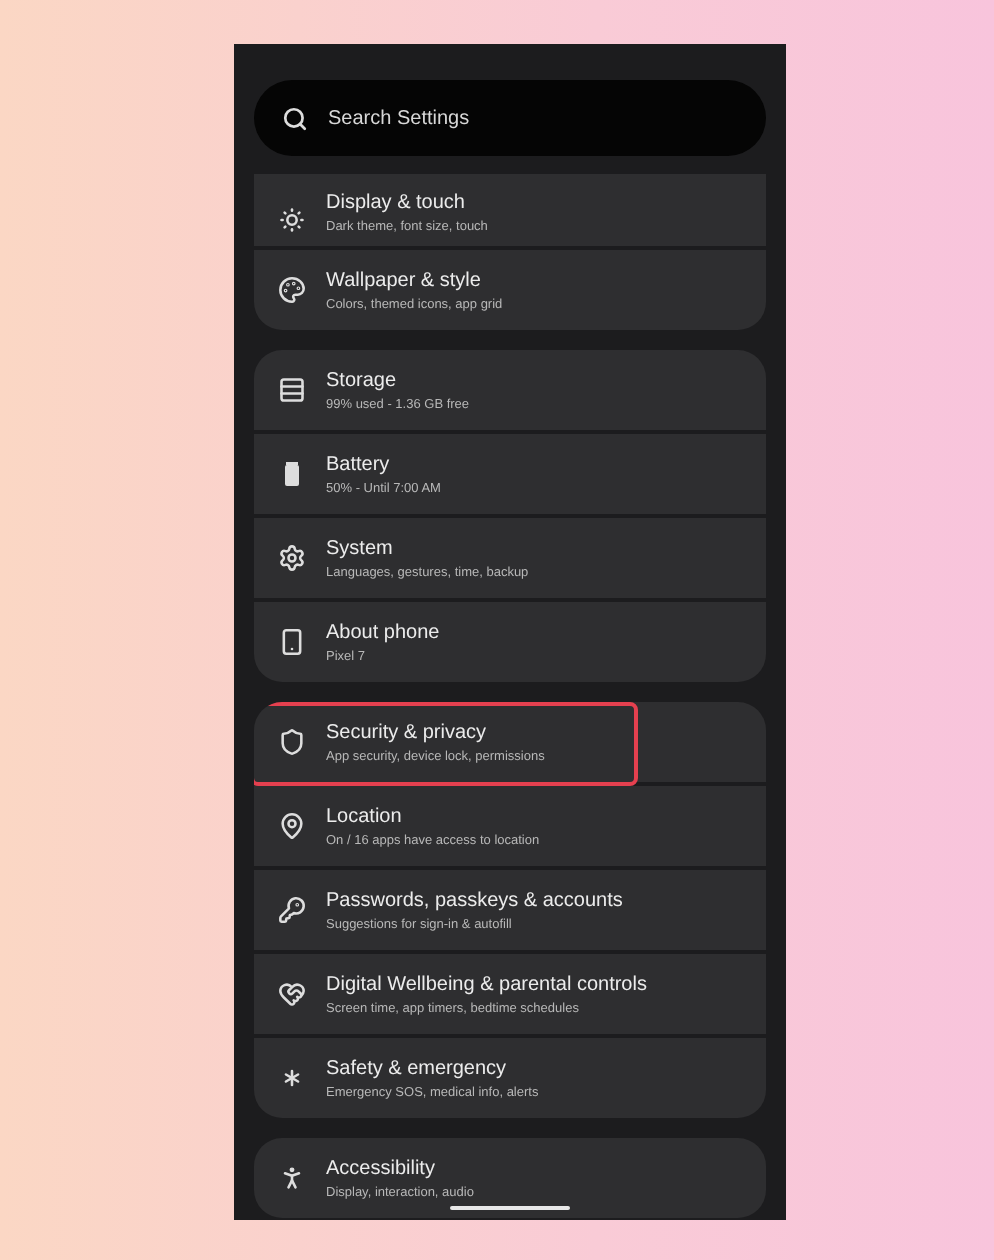 The width and height of the screenshot is (994, 1260). What do you see at coordinates (292, 558) in the screenshot?
I see `settings-icon` at bounding box center [292, 558].